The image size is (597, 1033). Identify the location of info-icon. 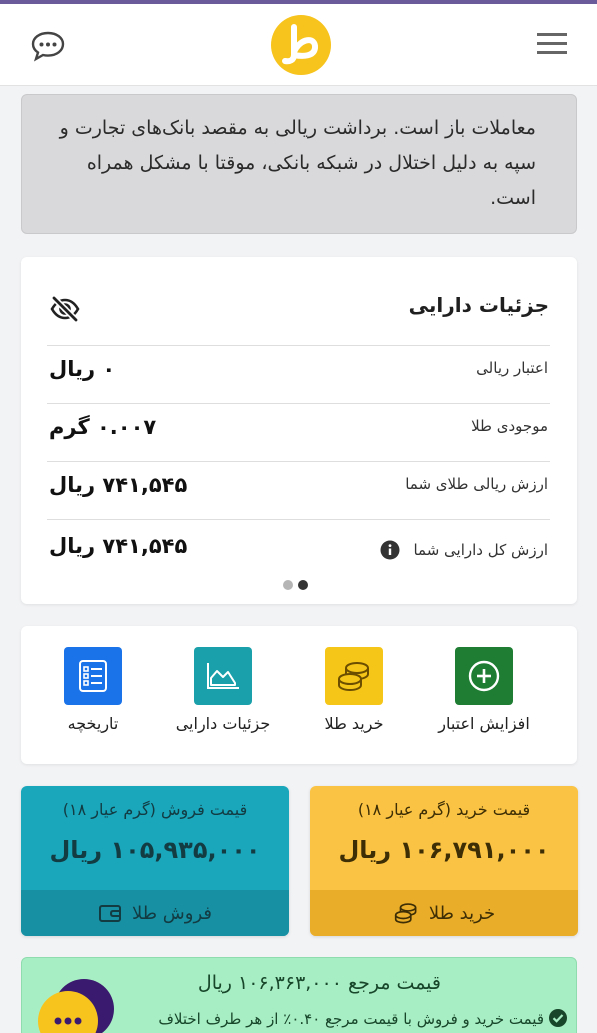
(390, 550).